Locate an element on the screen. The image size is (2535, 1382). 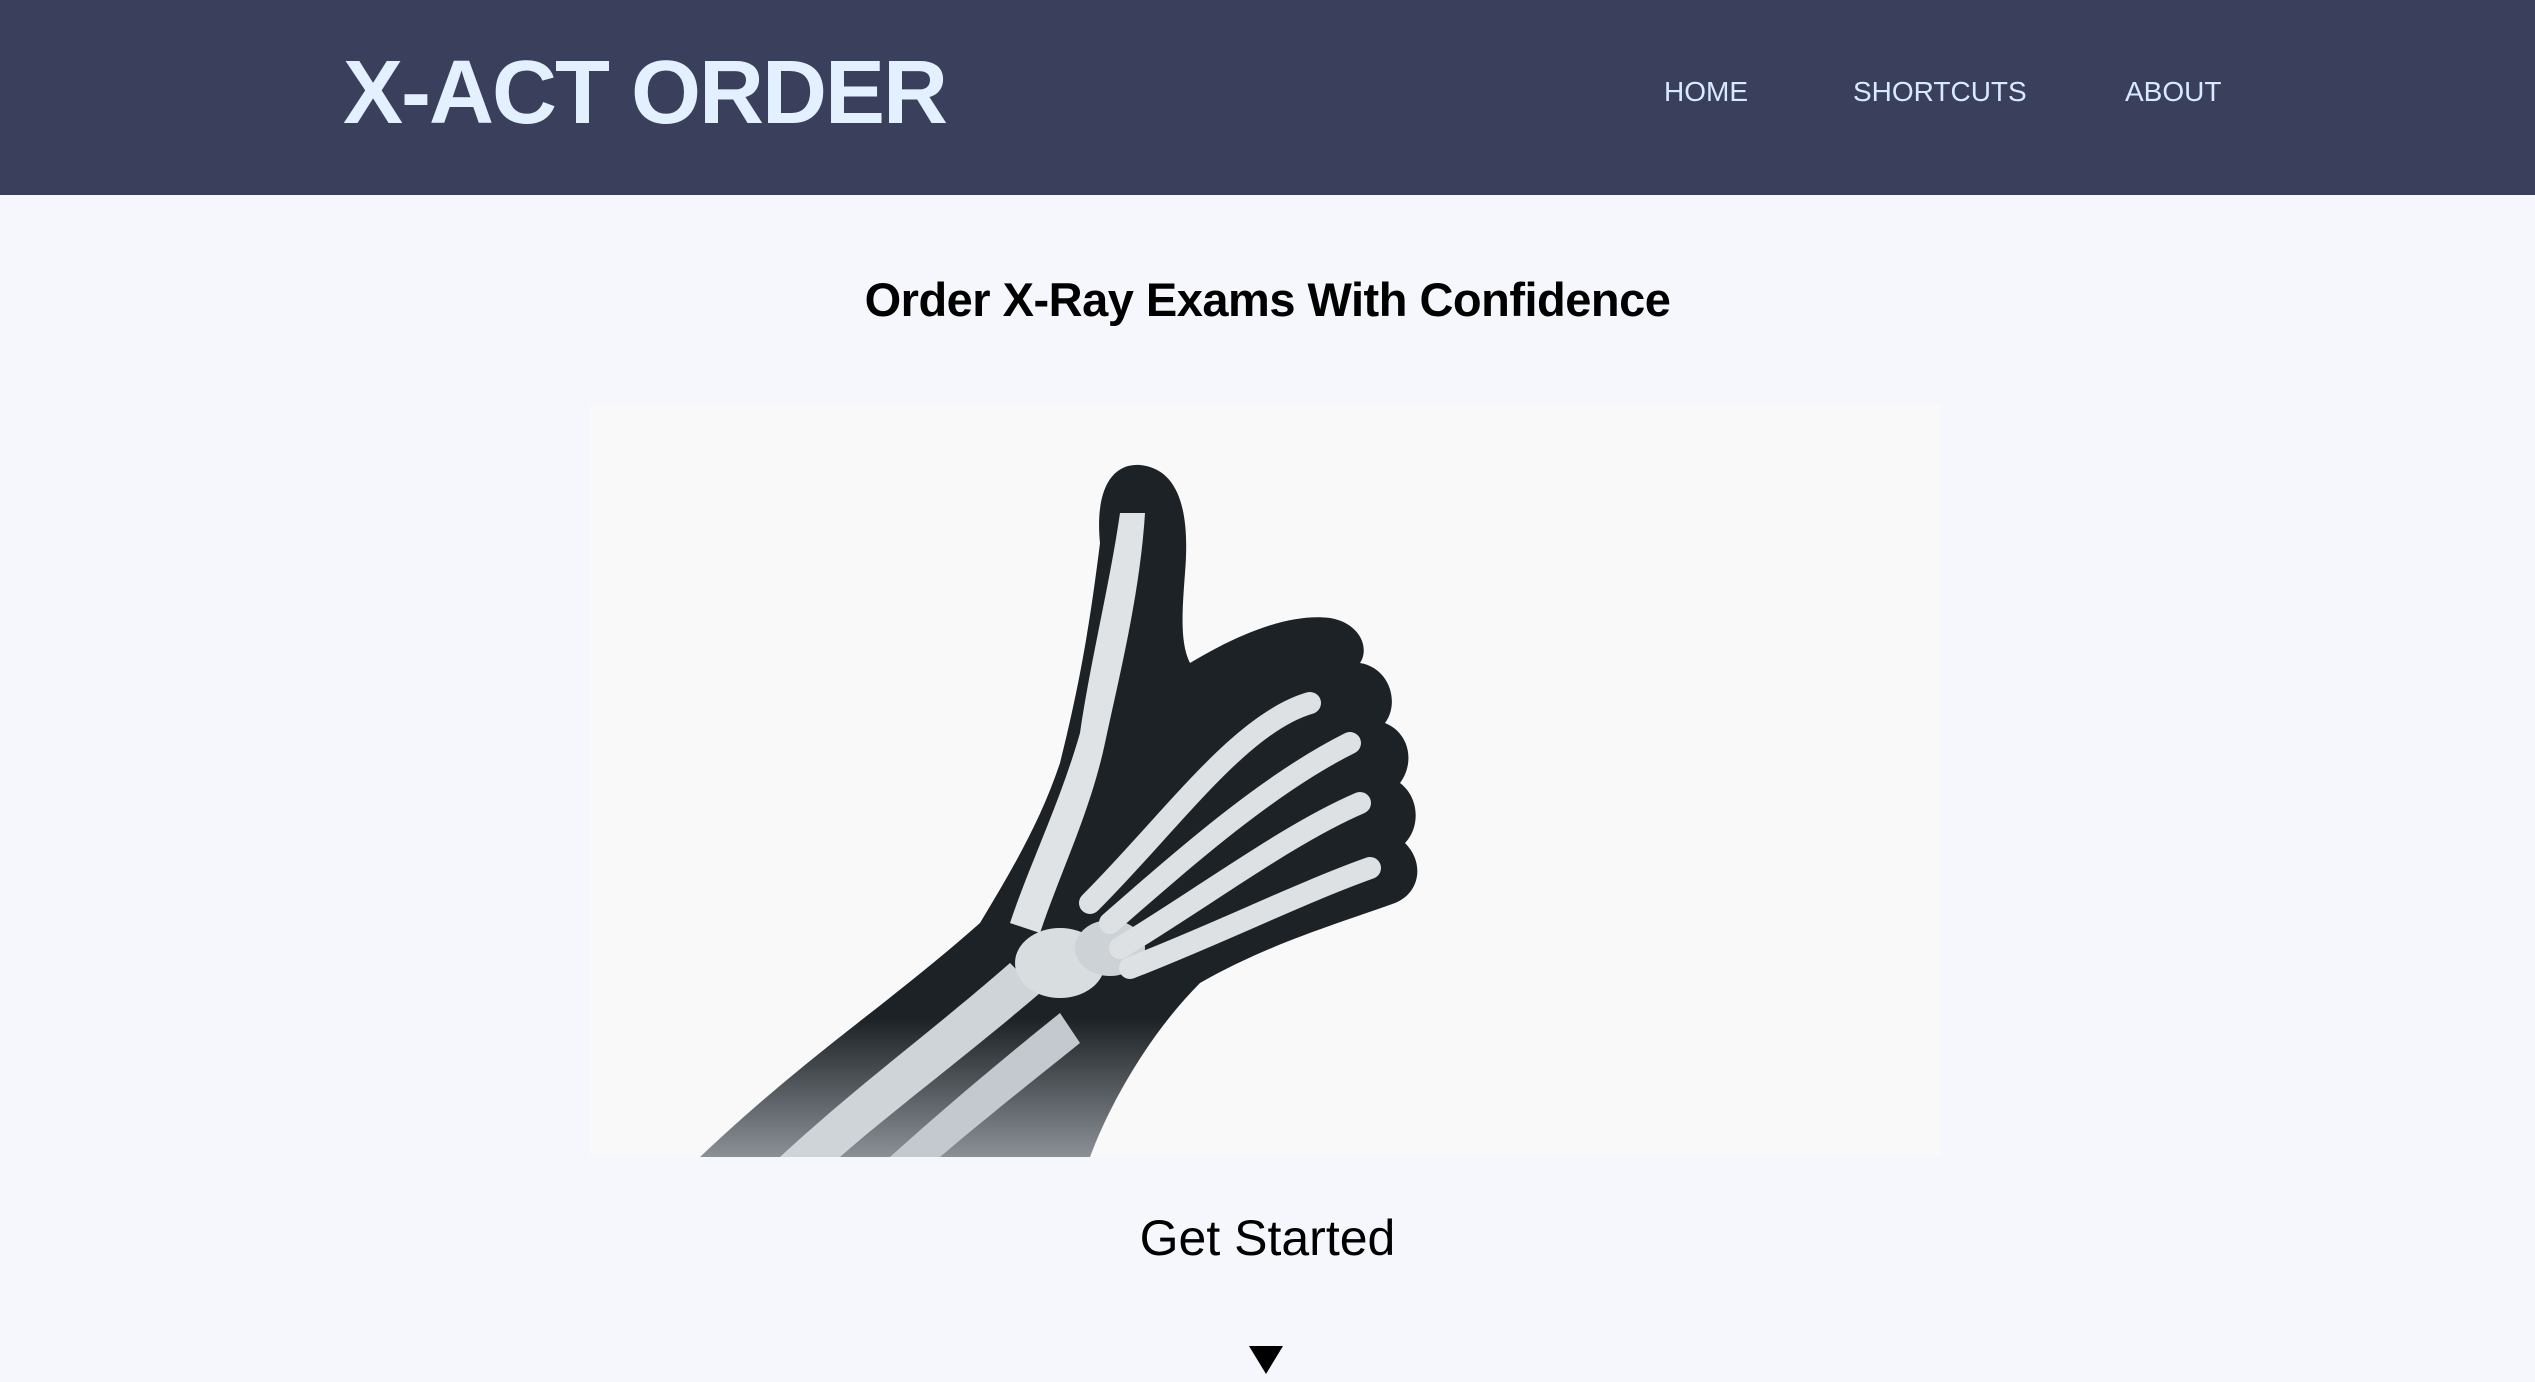
nav-about: ABOUT is located at coordinates (2173, 92).